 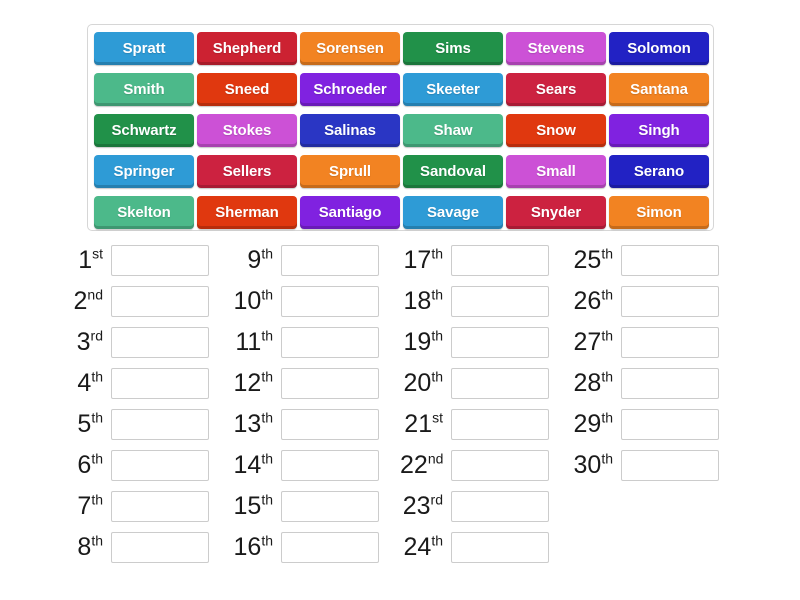 I want to click on name-tile: Sears, so click(x=556, y=89).